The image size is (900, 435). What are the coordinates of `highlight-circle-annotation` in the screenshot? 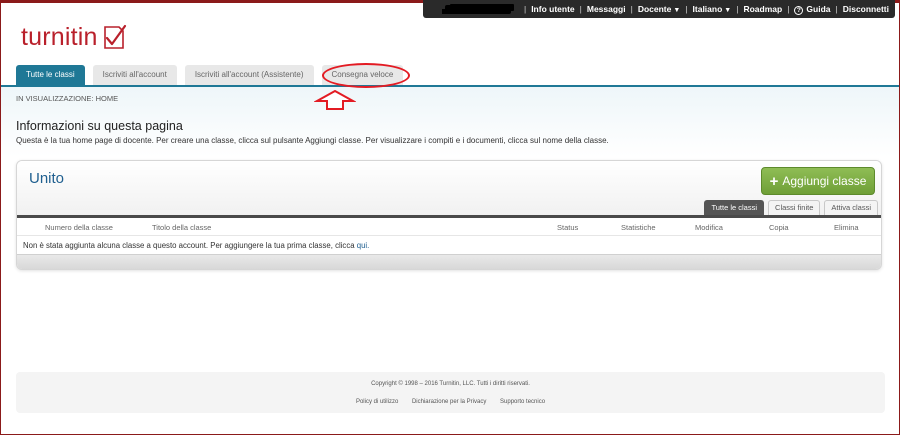 It's located at (366, 75).